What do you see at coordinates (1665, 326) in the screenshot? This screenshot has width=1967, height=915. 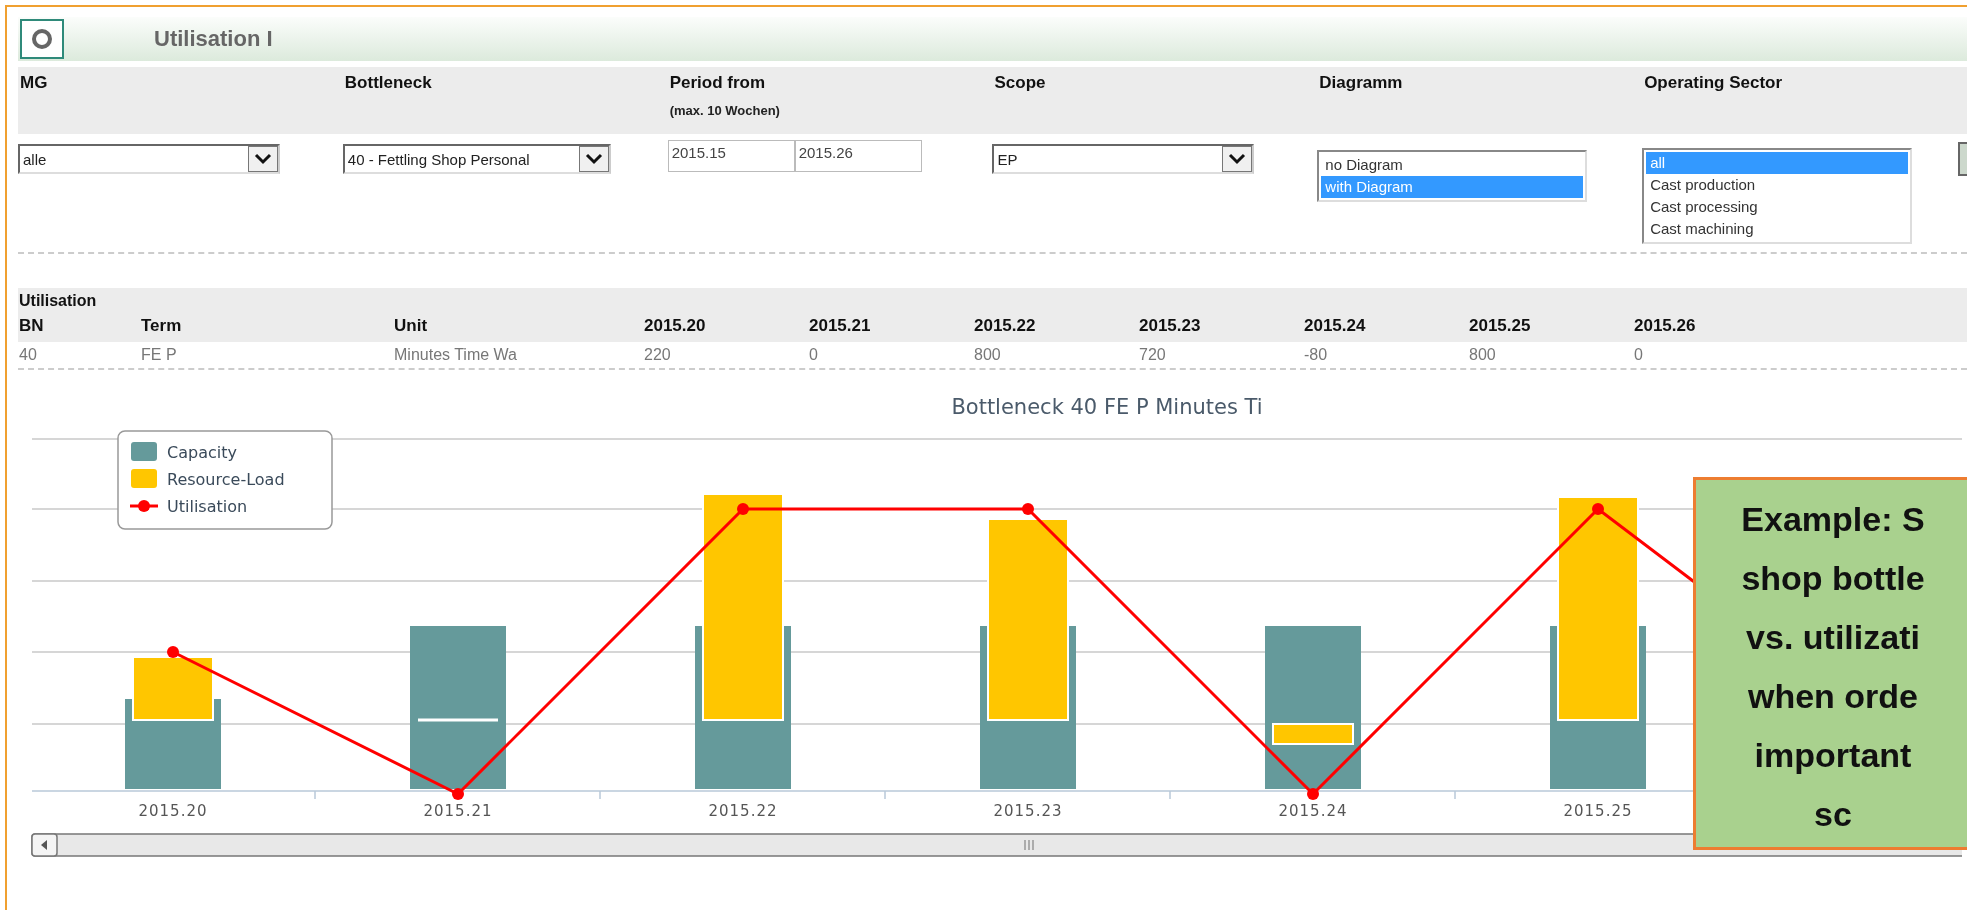 I see `column-header: 2015.26` at bounding box center [1665, 326].